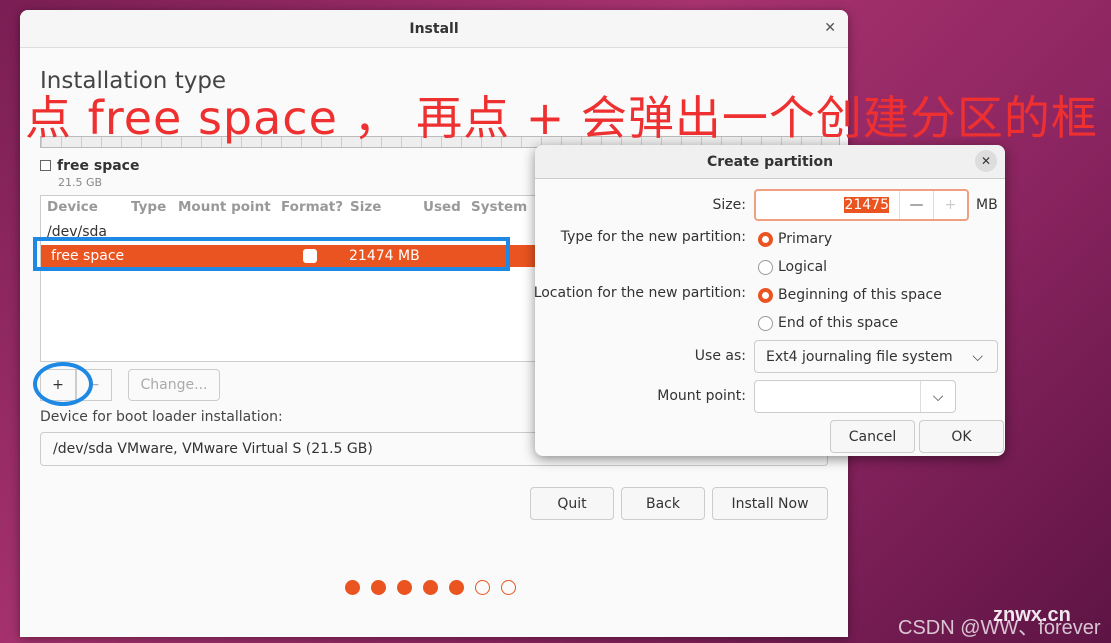 This screenshot has width=1111, height=643. What do you see at coordinates (701, 396) in the screenshot?
I see `mount-point-label: Mount point:` at bounding box center [701, 396].